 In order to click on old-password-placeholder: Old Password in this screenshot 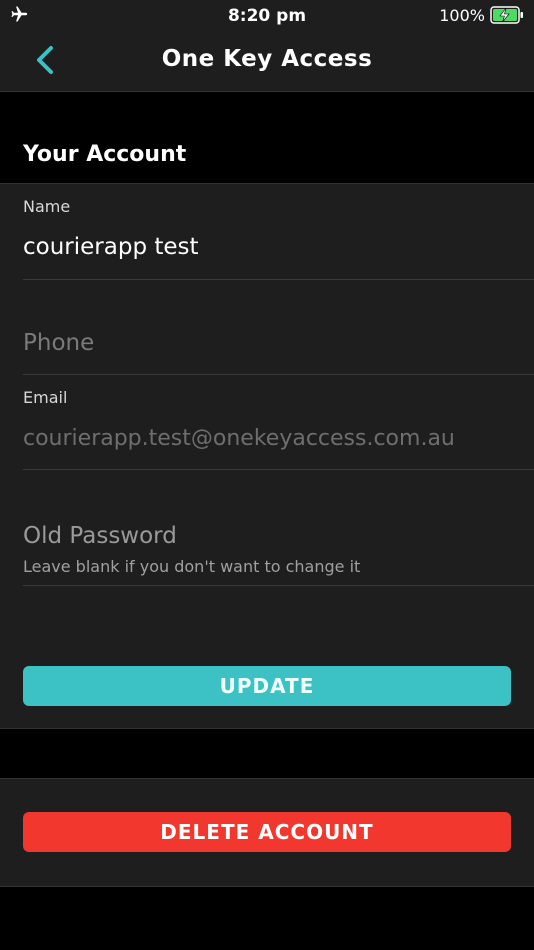, I will do `click(100, 536)`.